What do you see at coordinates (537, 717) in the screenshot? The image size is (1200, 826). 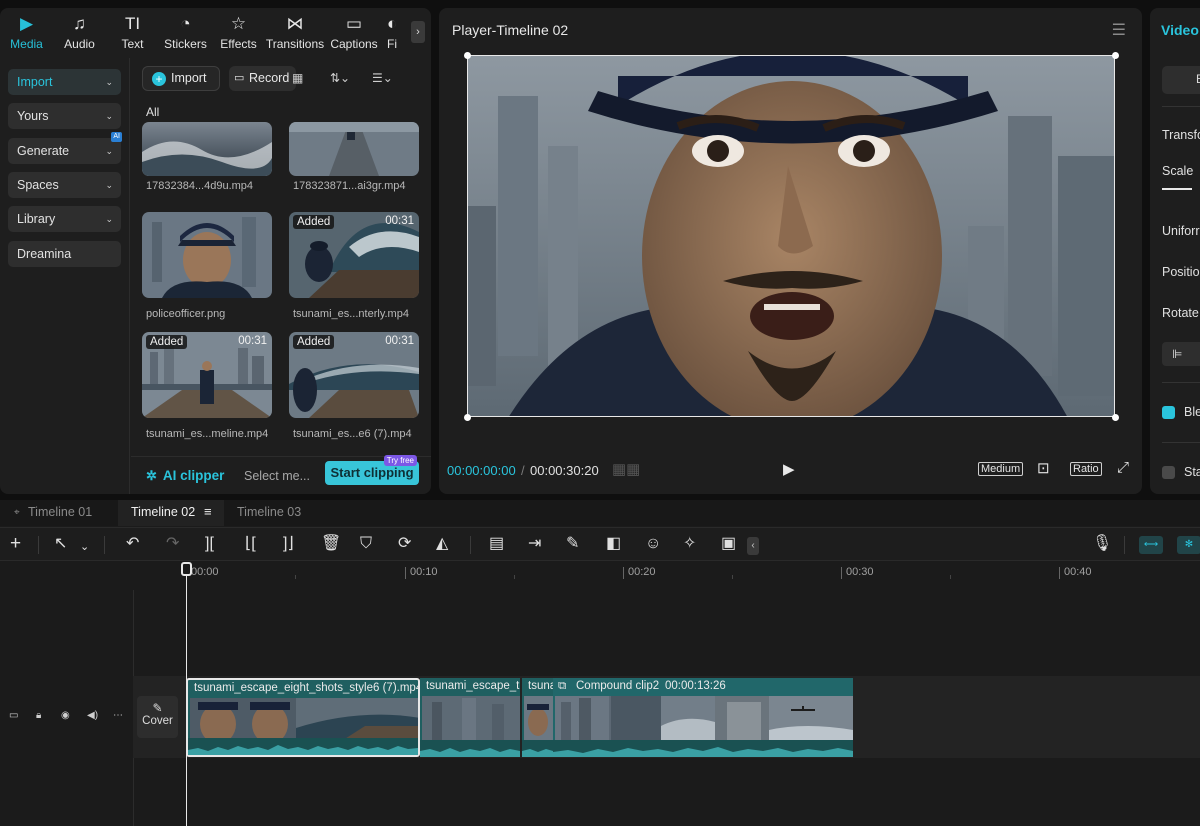 I see `timeline-clip: tsuna` at bounding box center [537, 717].